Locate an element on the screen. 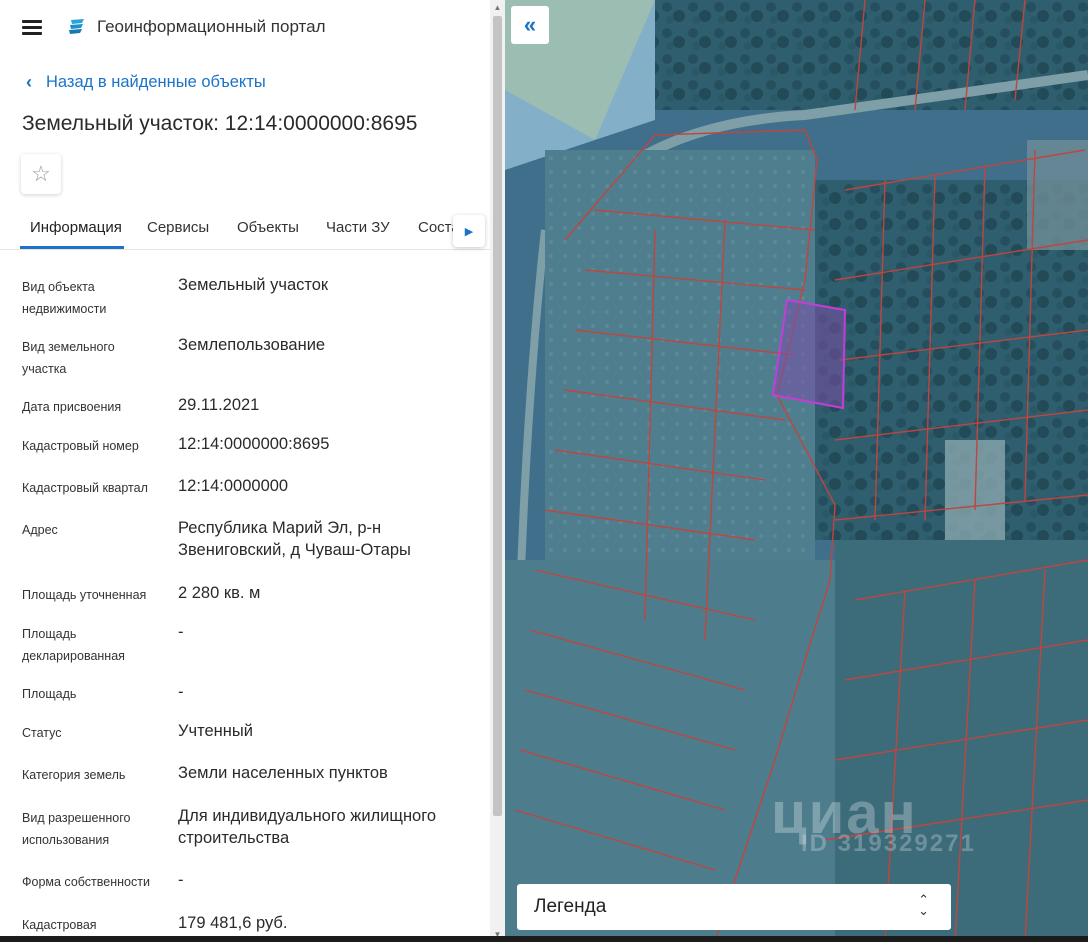 The height and width of the screenshot is (942, 1088). watermark-id: ID 319329271 is located at coordinates (888, 843).